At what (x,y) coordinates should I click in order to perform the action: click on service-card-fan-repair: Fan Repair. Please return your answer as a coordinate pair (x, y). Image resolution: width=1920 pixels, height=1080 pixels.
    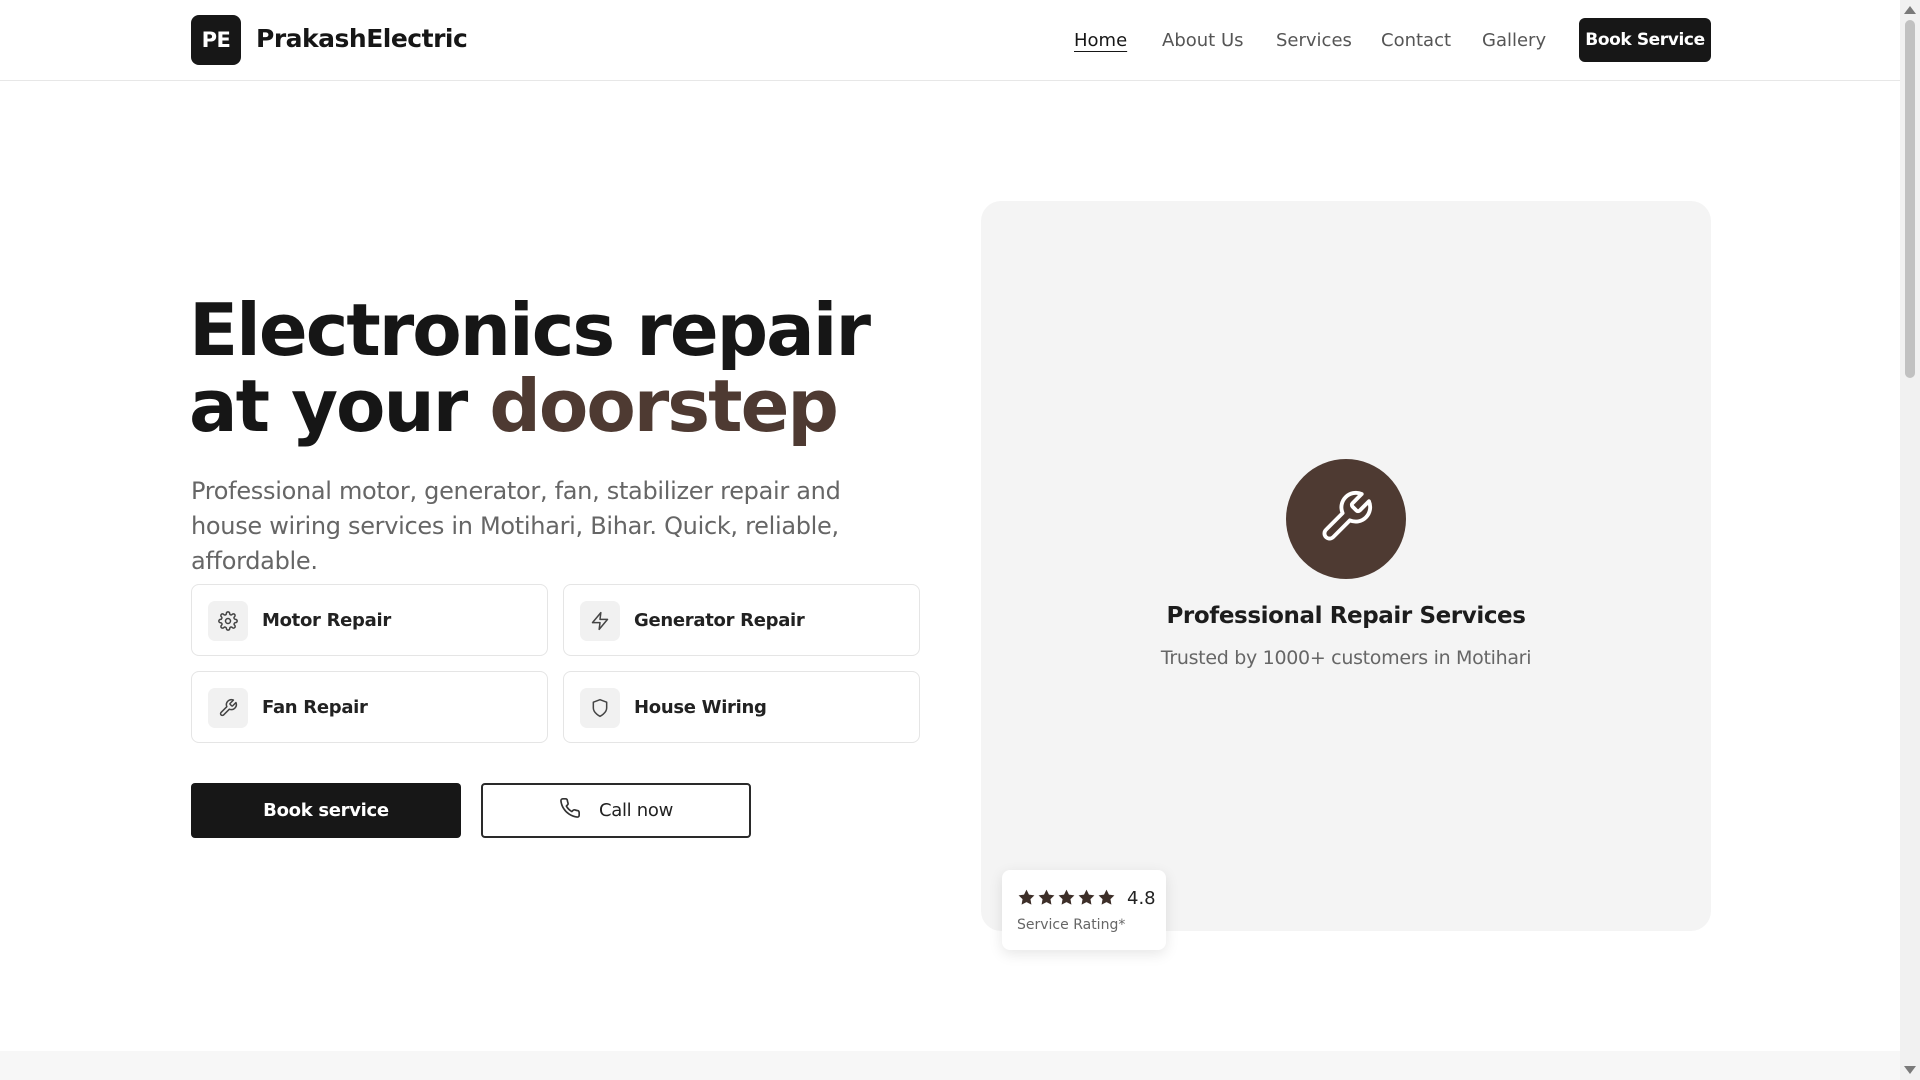
    Looking at the image, I should click on (369, 707).